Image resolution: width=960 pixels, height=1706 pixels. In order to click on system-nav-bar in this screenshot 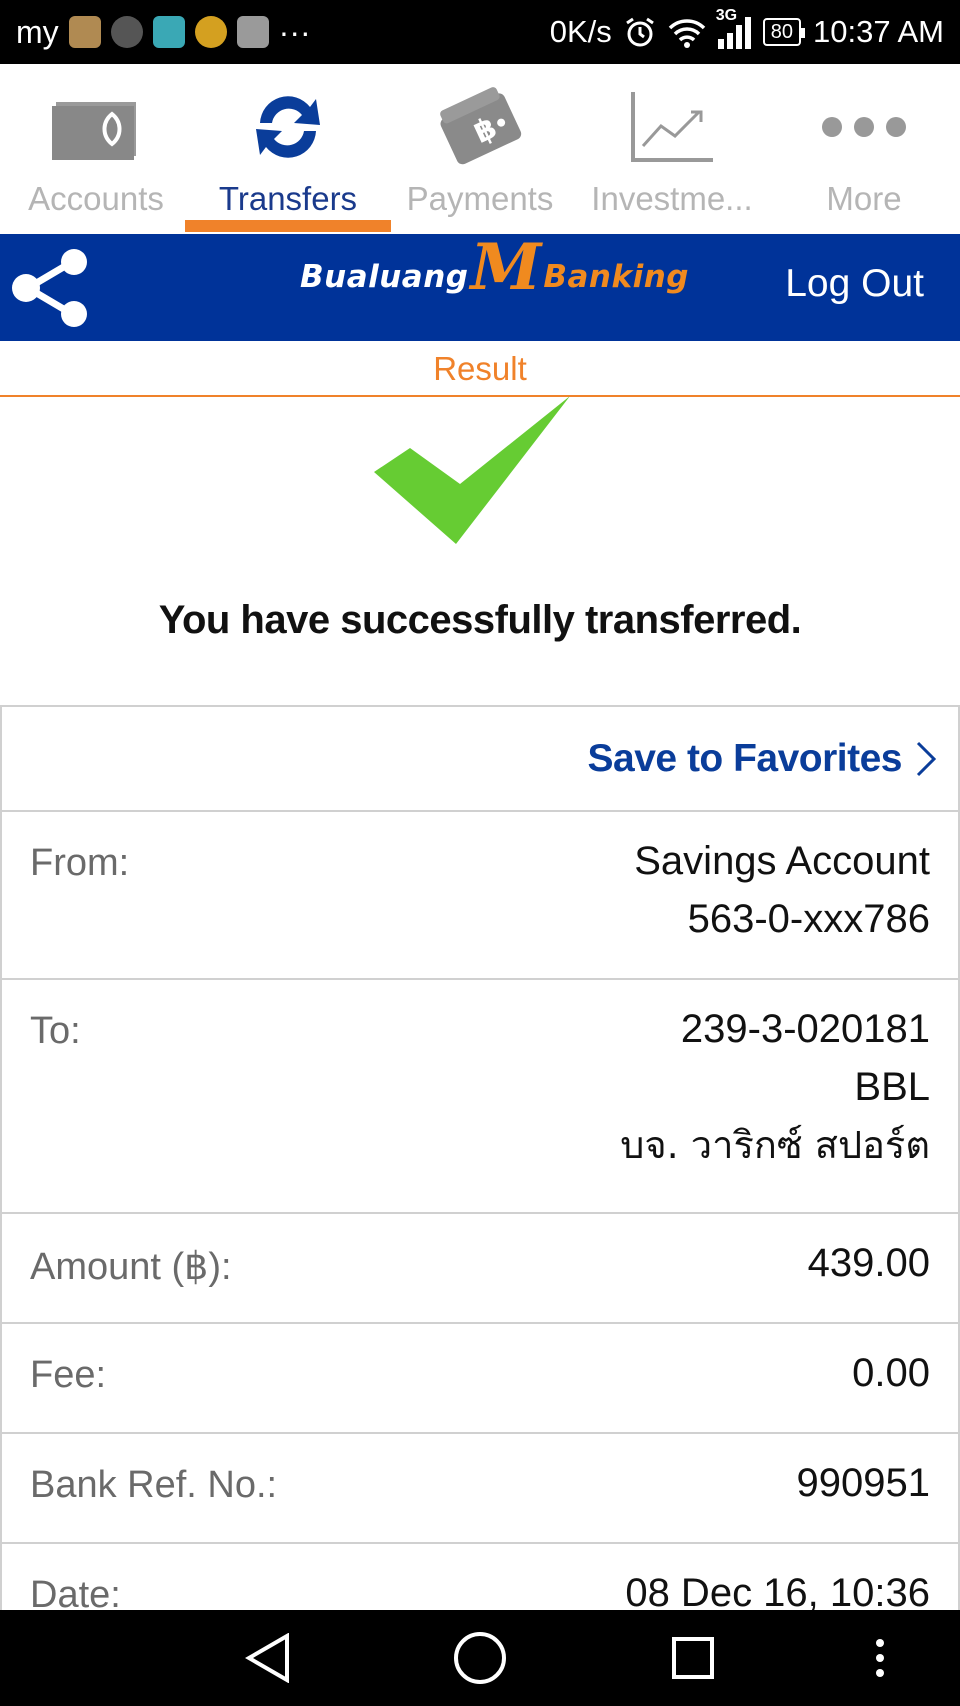, I will do `click(480, 1658)`.